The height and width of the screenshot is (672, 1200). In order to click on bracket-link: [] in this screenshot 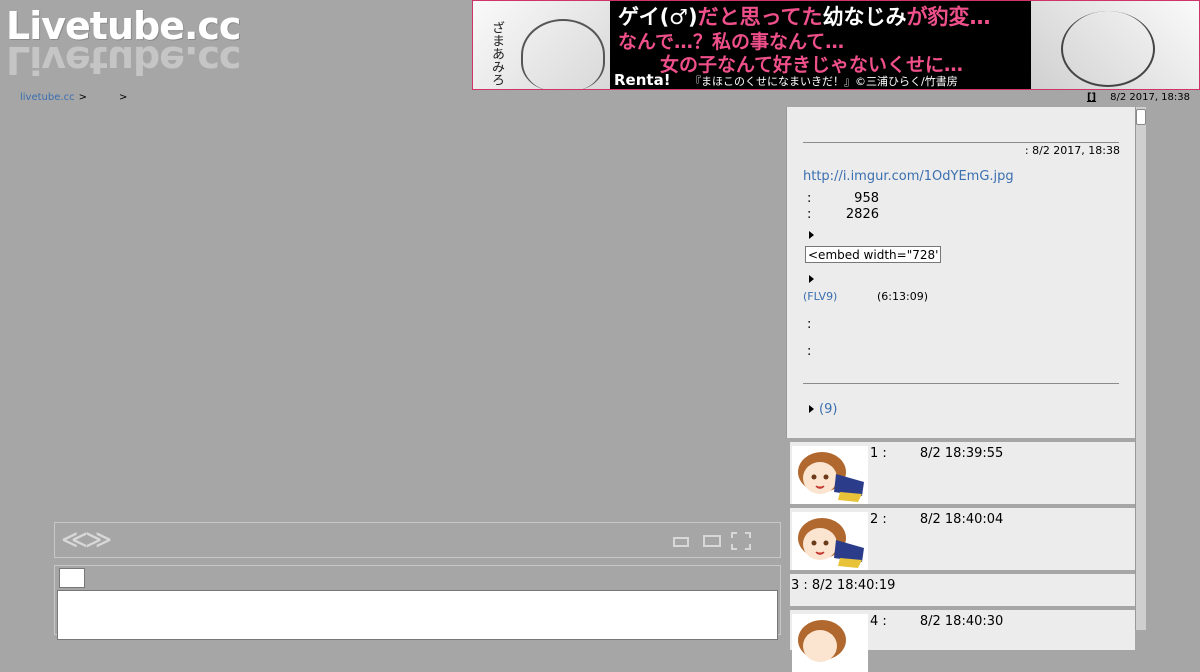, I will do `click(1091, 97)`.